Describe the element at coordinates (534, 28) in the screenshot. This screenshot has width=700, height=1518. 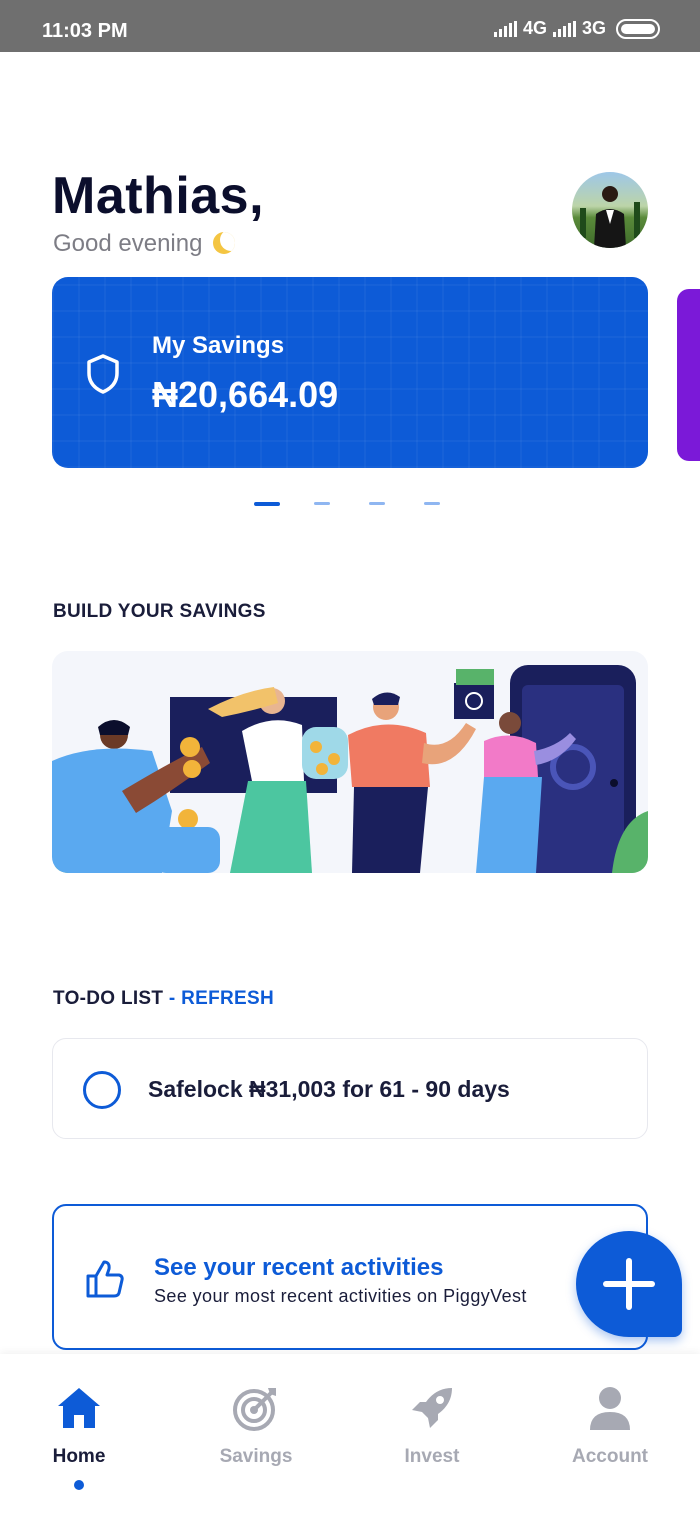
I see `network-type-1: 4G` at that location.